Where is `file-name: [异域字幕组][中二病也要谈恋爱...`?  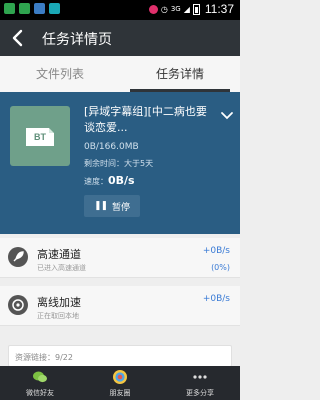
file-name: [异域字幕组][中二病也要谈恋爱... is located at coordinates (145, 119).